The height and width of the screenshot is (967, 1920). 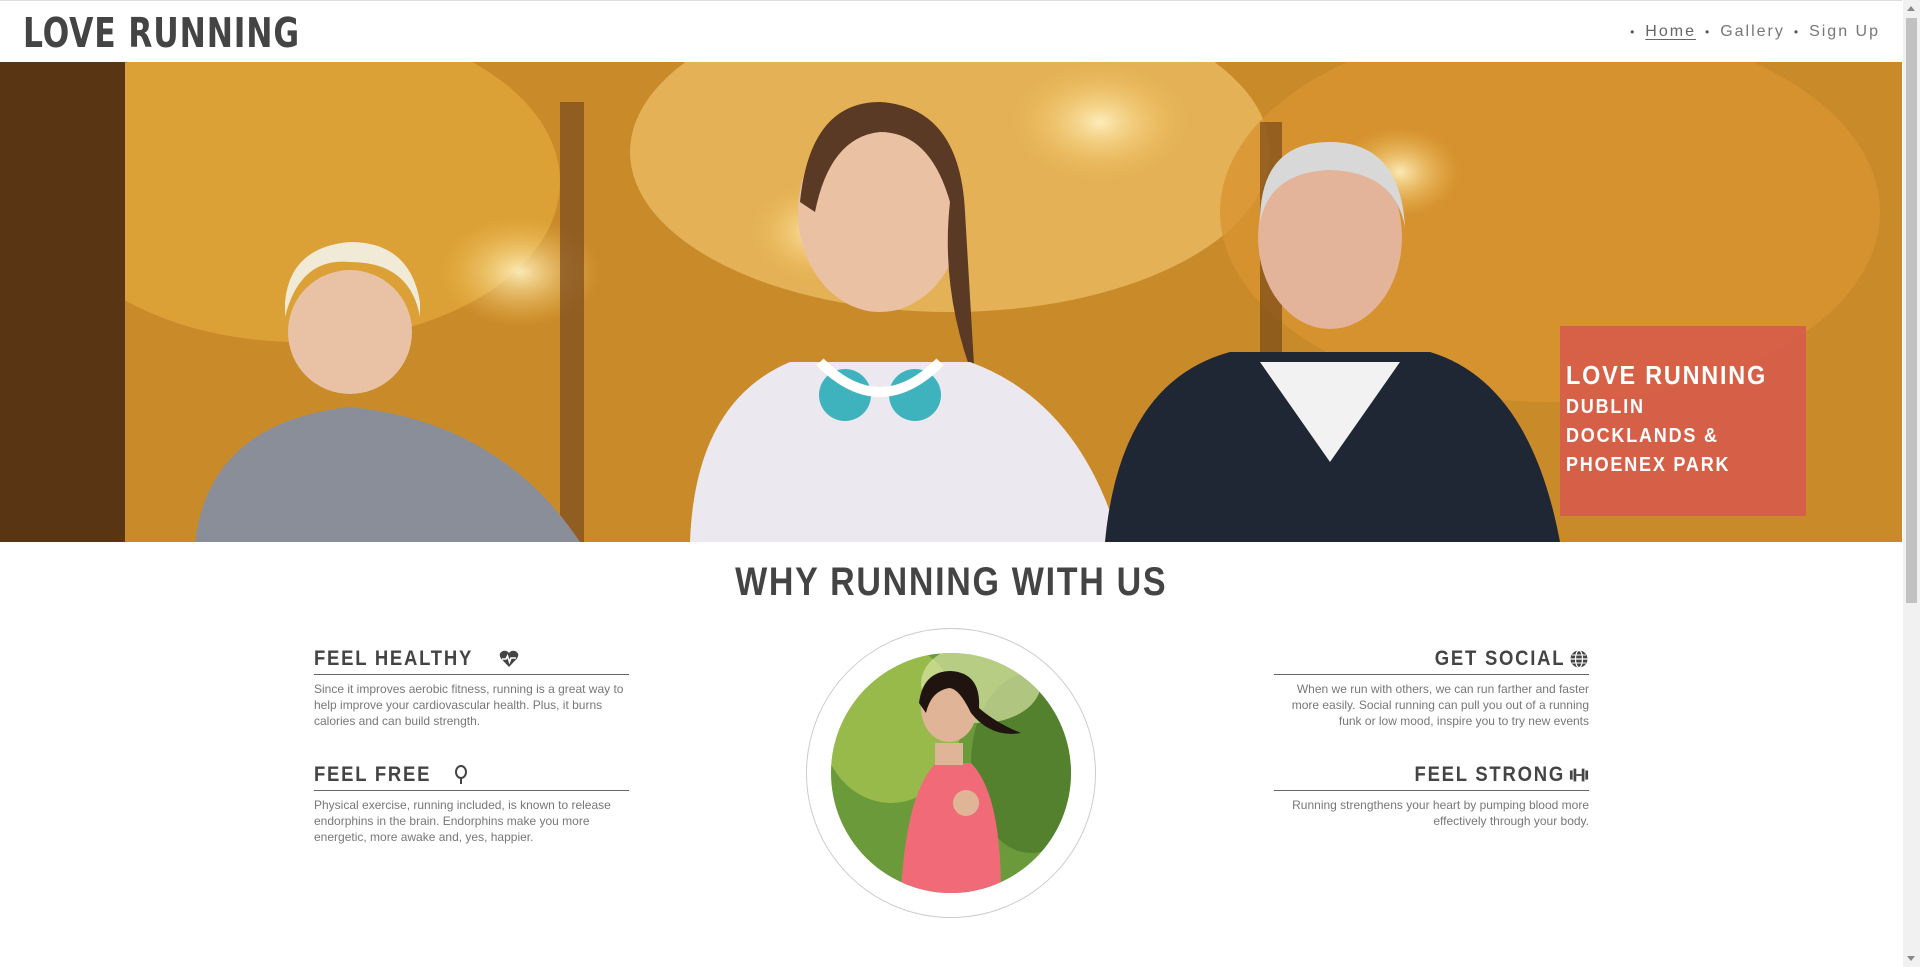 What do you see at coordinates (1670, 32) in the screenshot?
I see `nav-link-home: Home` at bounding box center [1670, 32].